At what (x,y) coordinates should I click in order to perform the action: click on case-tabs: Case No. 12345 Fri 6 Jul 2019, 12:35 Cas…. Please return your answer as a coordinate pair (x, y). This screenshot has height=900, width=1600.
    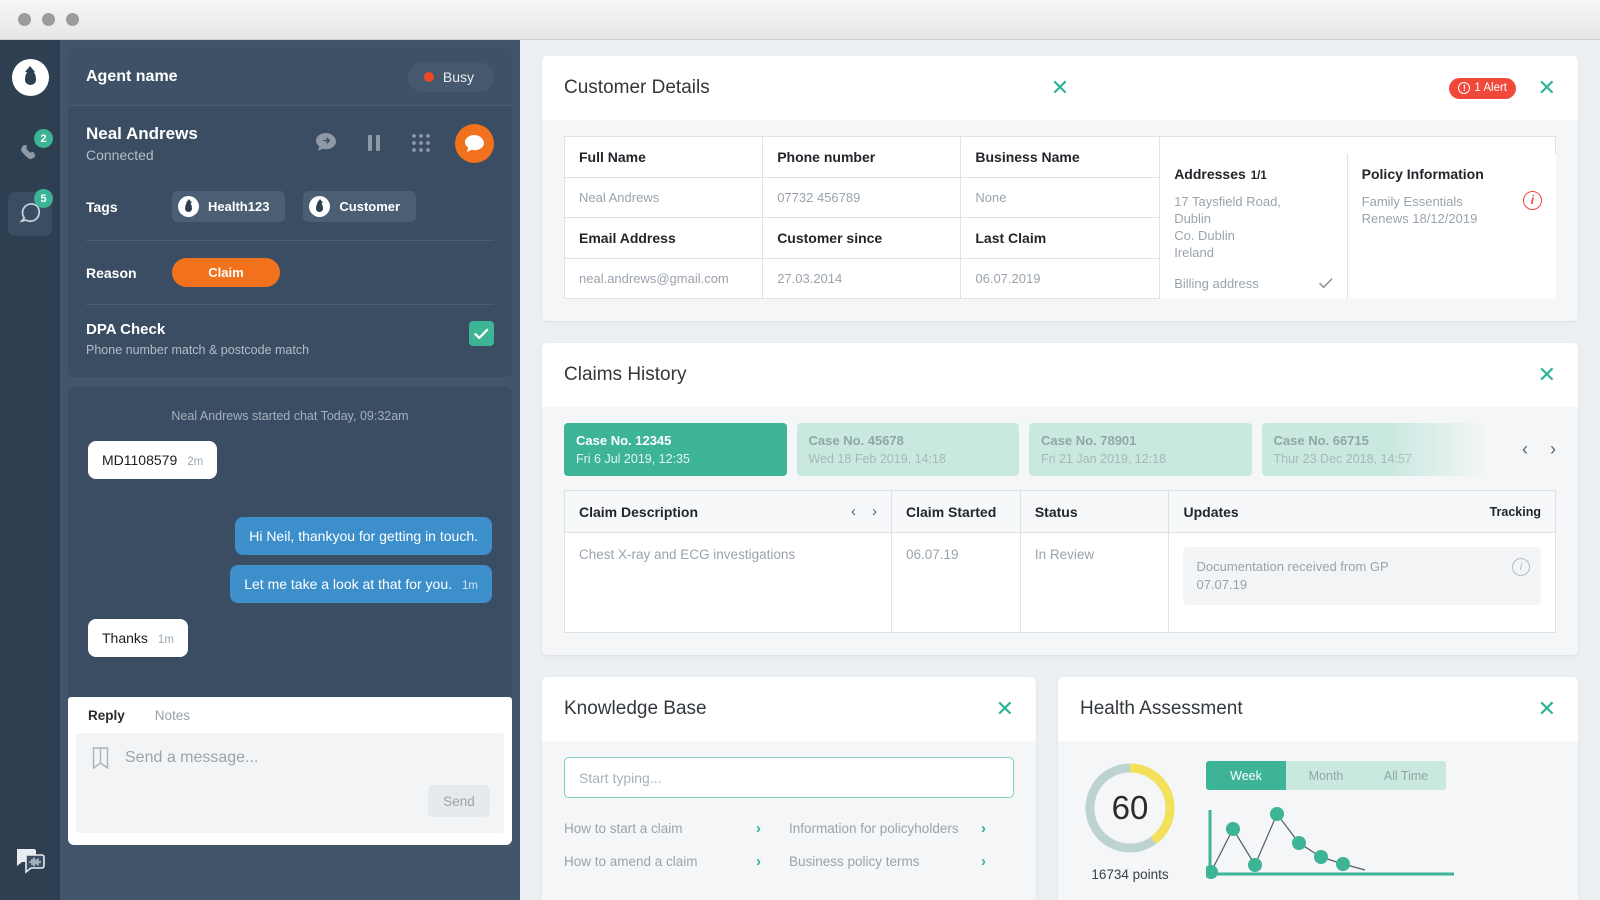
    Looking at the image, I should click on (1060, 449).